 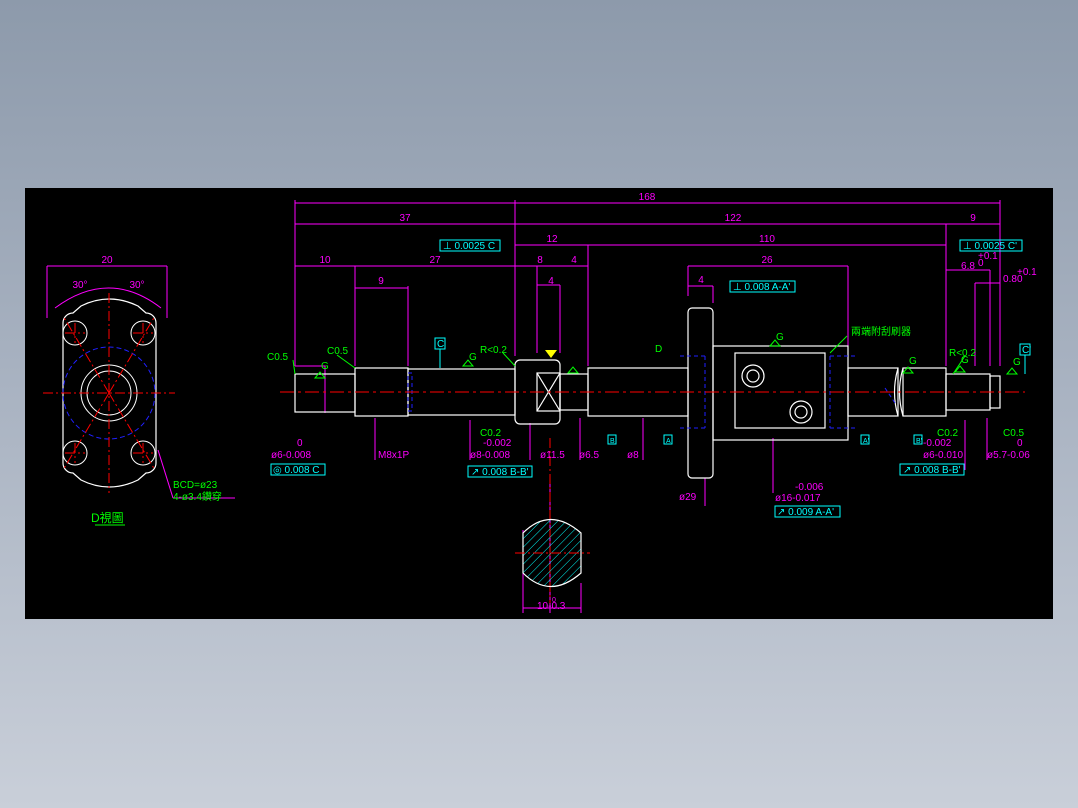 What do you see at coordinates (435, 260) in the screenshot?
I see `dim-27: 27` at bounding box center [435, 260].